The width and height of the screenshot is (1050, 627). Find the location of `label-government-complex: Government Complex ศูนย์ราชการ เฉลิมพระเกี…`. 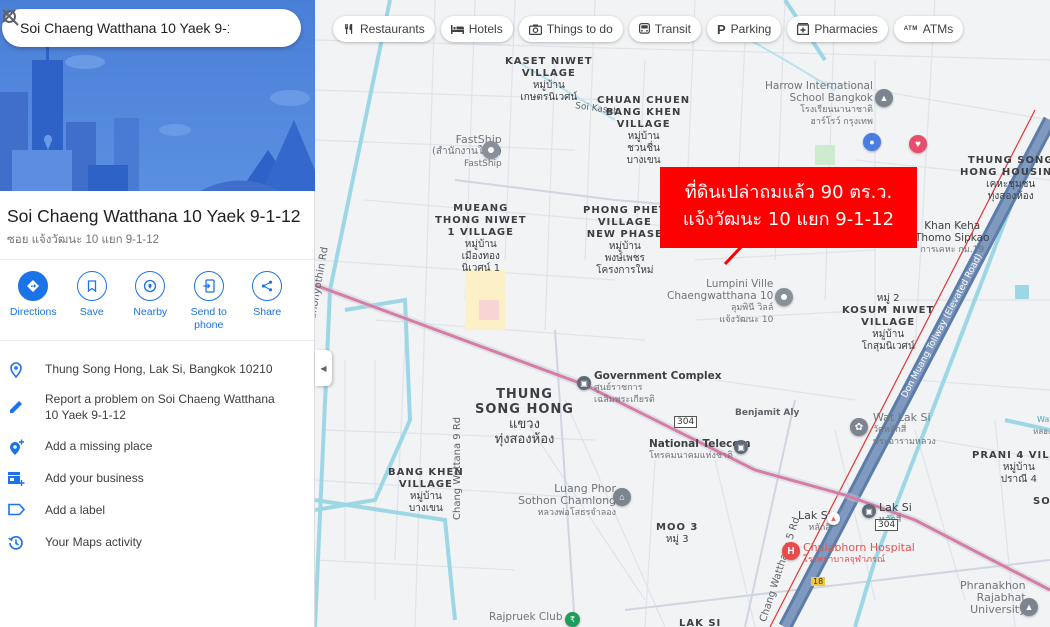

label-government-complex: Government Complex ศูนย์ราชการ เฉลิมพระเกี… is located at coordinates (658, 388).